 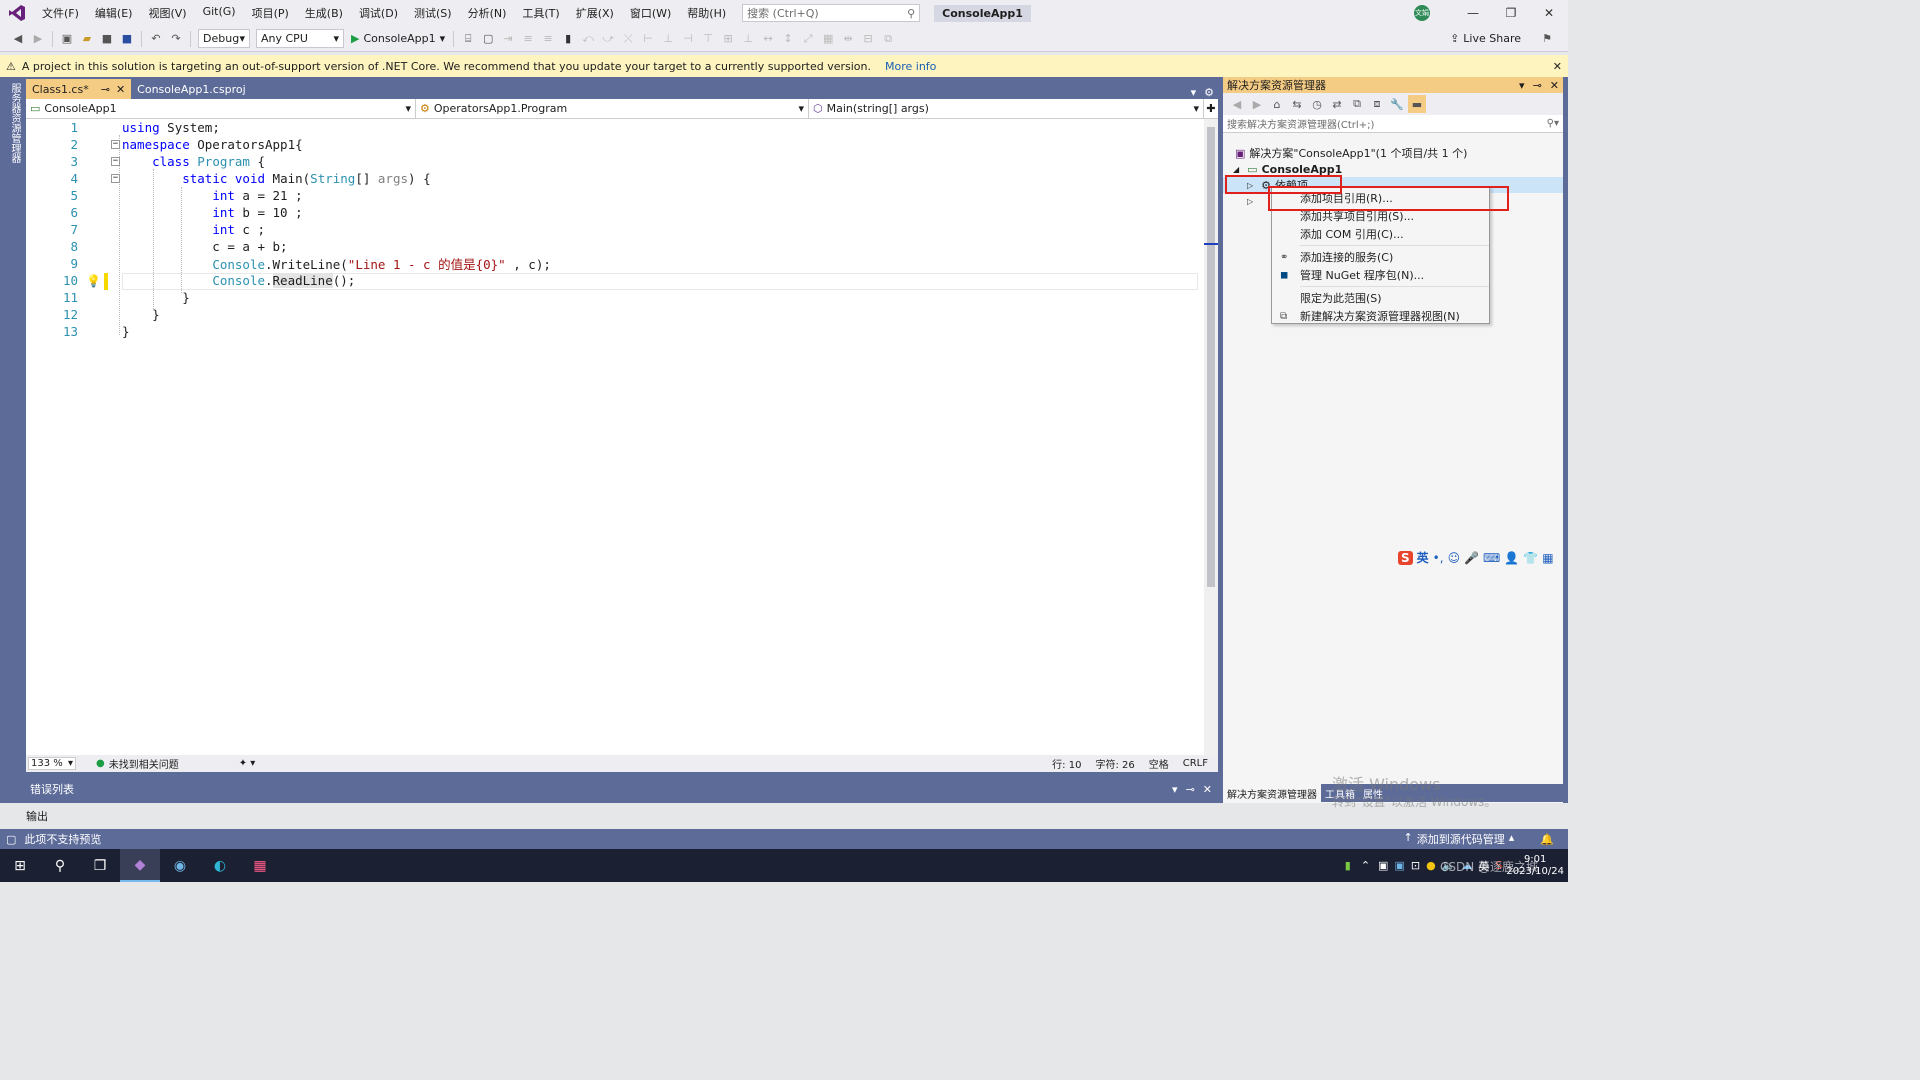 I want to click on back-icon: ◀, so click(x=18, y=39).